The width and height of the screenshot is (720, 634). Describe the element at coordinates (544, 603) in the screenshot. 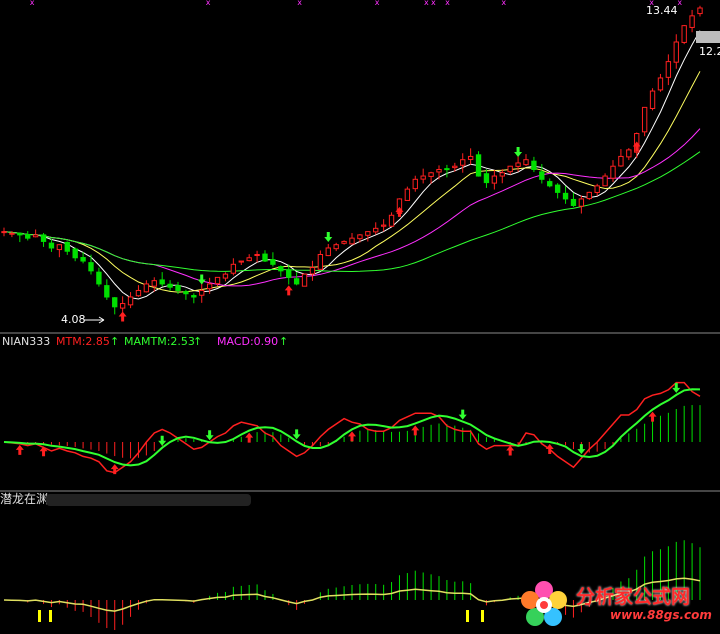

I see `flower-logo-icon` at that location.